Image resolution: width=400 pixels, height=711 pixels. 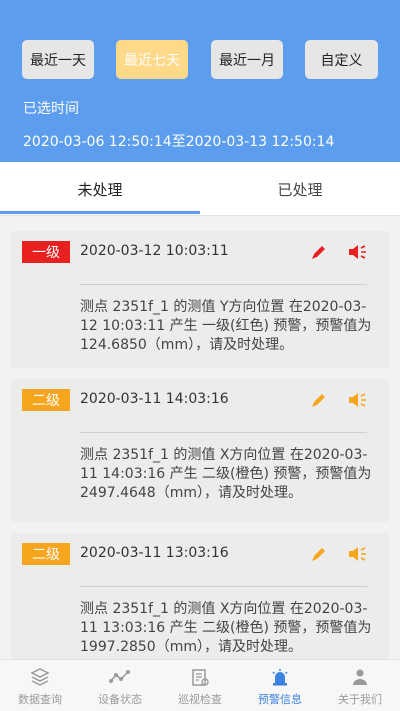 What do you see at coordinates (200, 677) in the screenshot?
I see `inspection-icon` at bounding box center [200, 677].